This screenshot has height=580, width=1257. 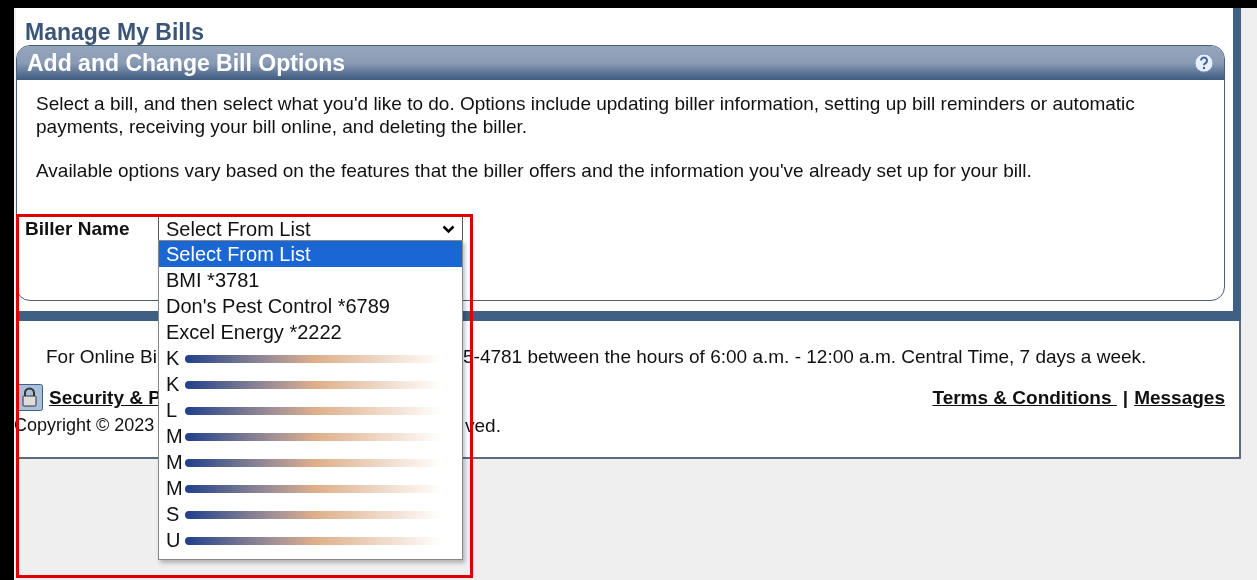 I want to click on page-title: Manage My Bills, so click(x=114, y=31).